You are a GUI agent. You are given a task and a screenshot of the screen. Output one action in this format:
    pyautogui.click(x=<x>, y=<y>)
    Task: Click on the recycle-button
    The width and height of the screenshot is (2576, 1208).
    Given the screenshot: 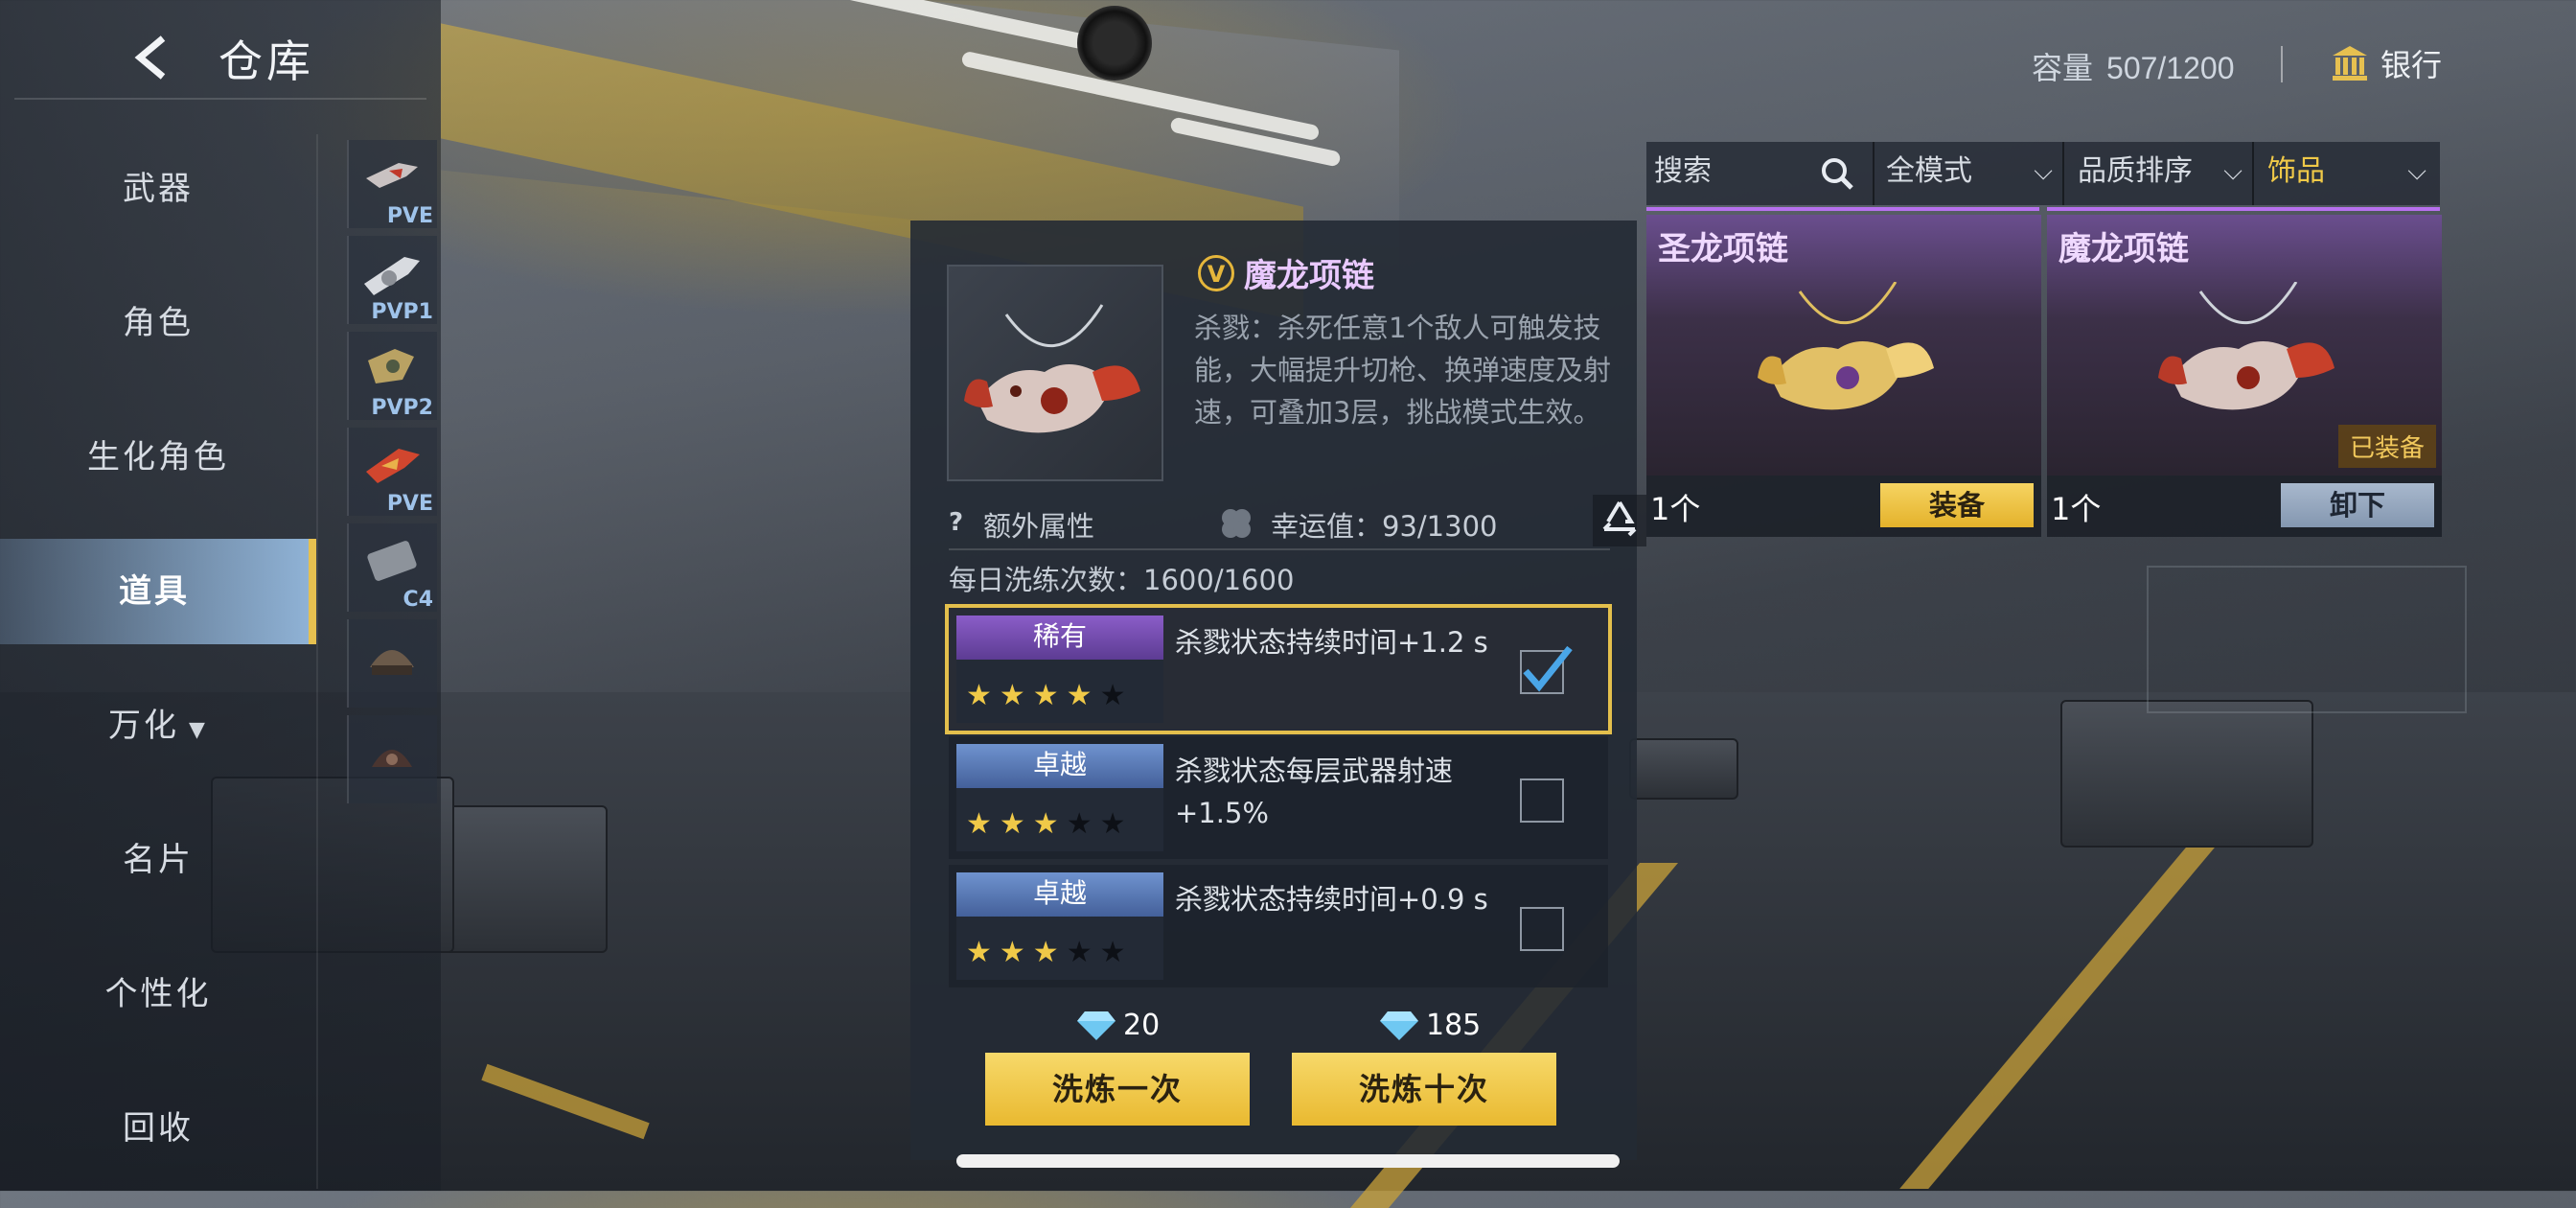 What is the action you would take?
    pyautogui.click(x=1619, y=520)
    